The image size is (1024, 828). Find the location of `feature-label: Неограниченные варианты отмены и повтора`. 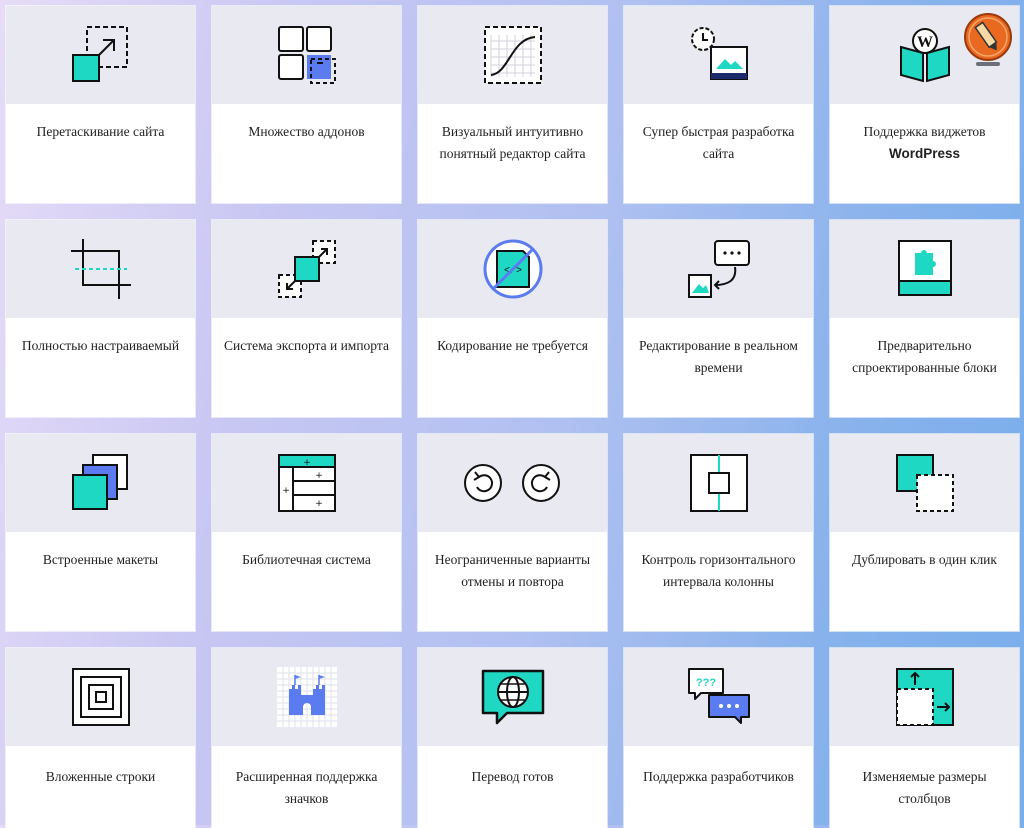

feature-label: Неограниченные варианты отмены и повтора is located at coordinates (512, 570).